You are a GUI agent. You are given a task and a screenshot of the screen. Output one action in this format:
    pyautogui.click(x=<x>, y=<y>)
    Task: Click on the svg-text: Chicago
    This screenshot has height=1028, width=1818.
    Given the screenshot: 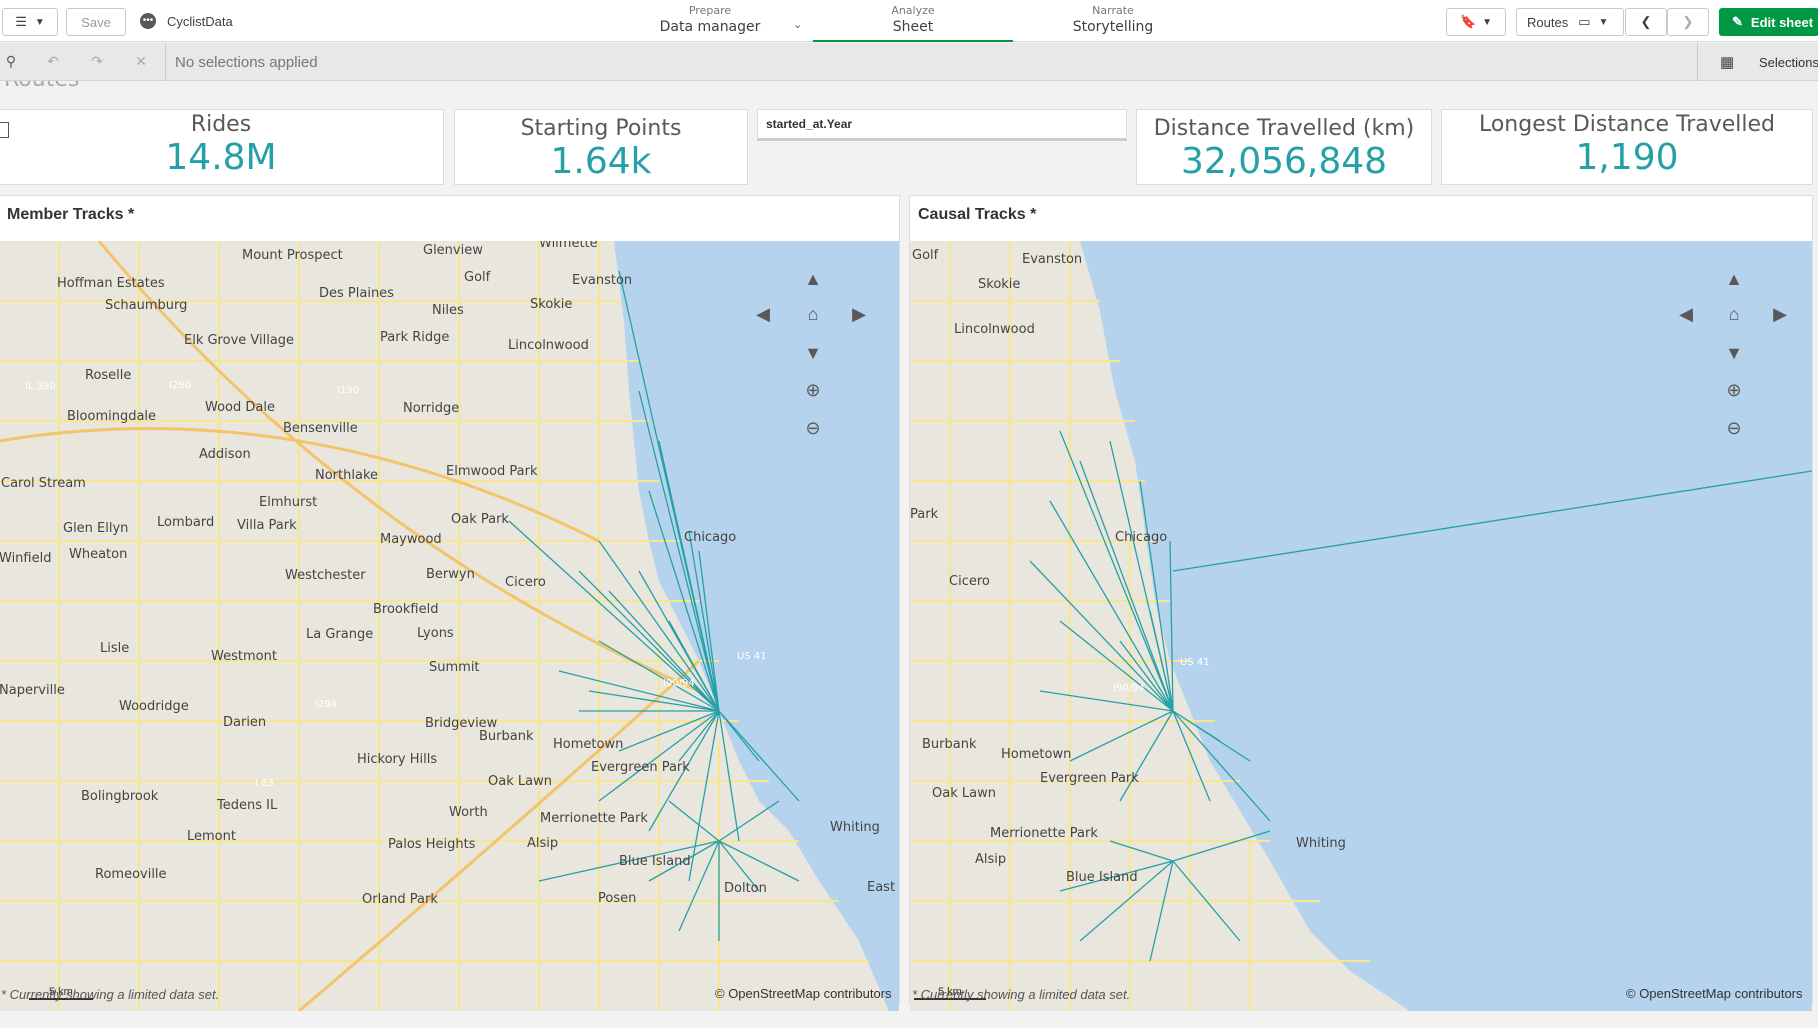 What is the action you would take?
    pyautogui.click(x=1141, y=537)
    